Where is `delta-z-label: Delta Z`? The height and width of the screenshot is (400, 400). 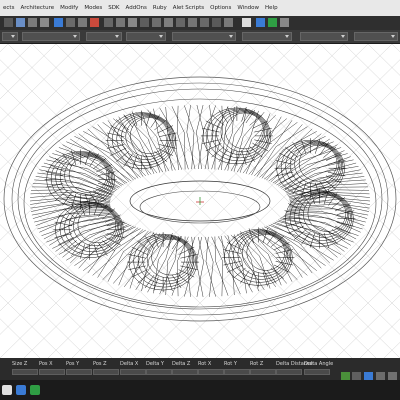 delta-z-label: Delta Z is located at coordinates (181, 364).